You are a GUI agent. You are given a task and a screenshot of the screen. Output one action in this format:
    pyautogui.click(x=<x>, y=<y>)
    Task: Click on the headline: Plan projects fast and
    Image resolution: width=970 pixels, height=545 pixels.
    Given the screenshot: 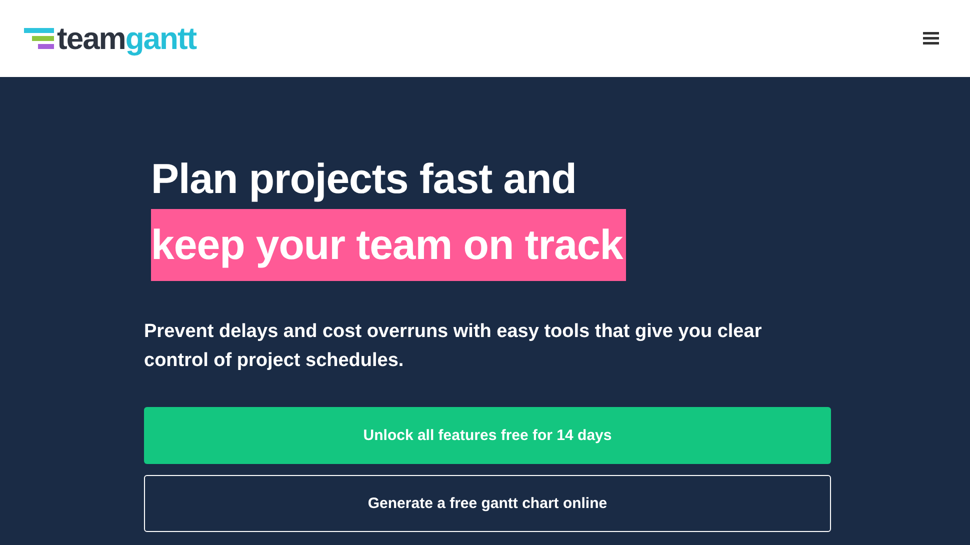 What is the action you would take?
    pyautogui.click(x=364, y=179)
    